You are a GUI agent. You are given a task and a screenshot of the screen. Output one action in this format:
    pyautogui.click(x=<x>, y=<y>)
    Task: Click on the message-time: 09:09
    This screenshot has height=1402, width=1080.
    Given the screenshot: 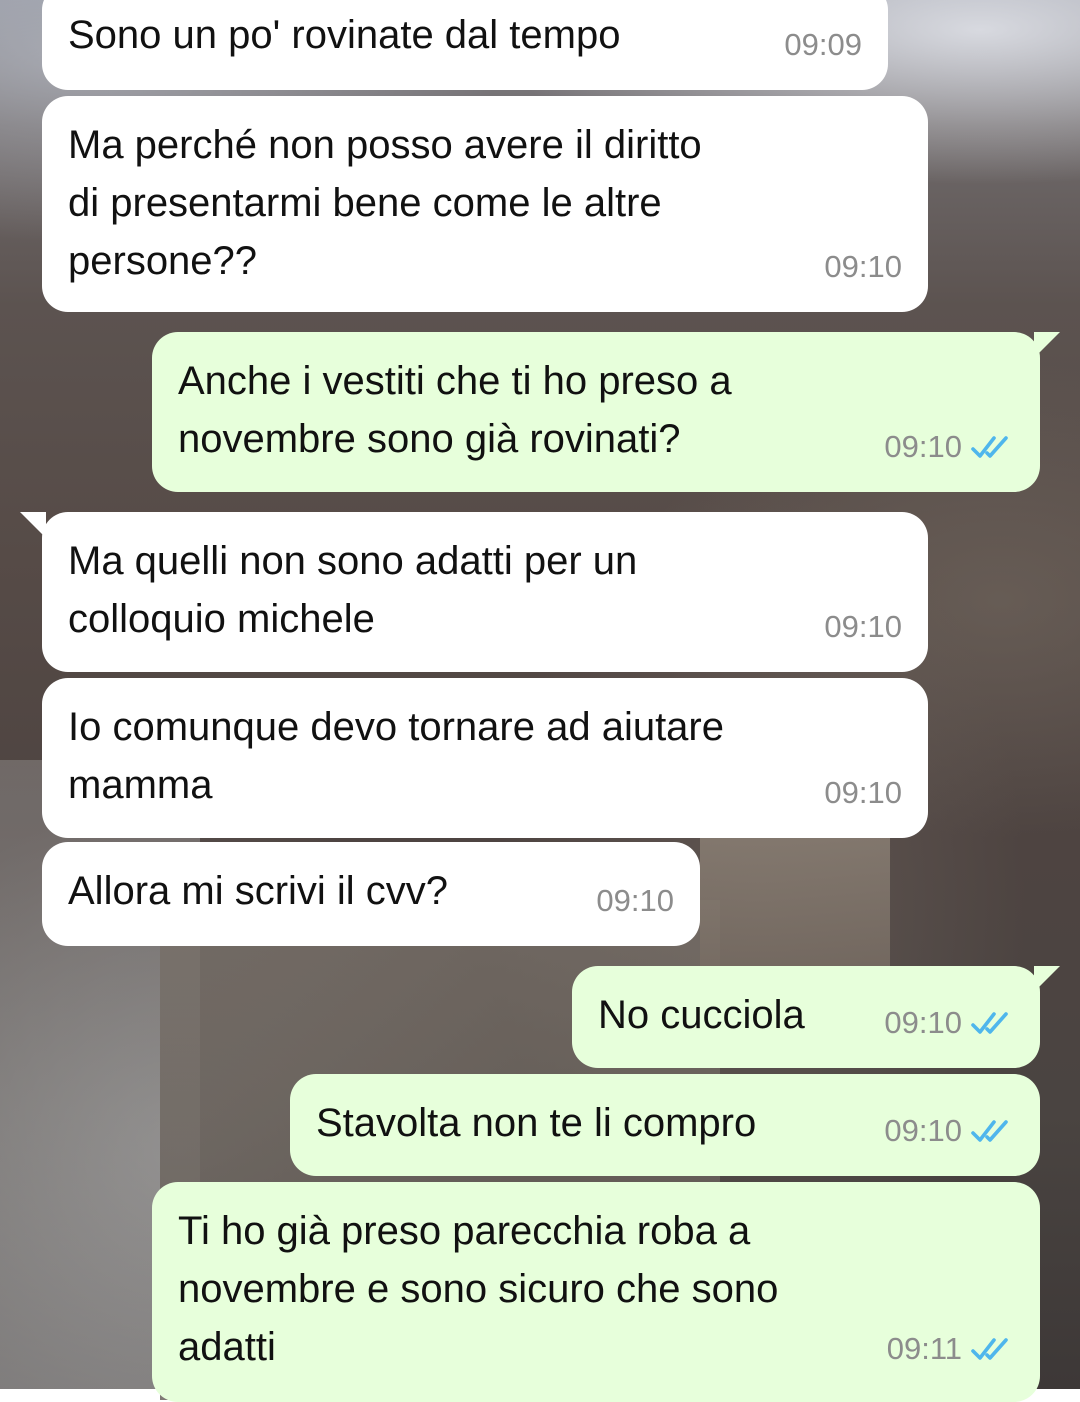 What is the action you would take?
    pyautogui.click(x=823, y=44)
    